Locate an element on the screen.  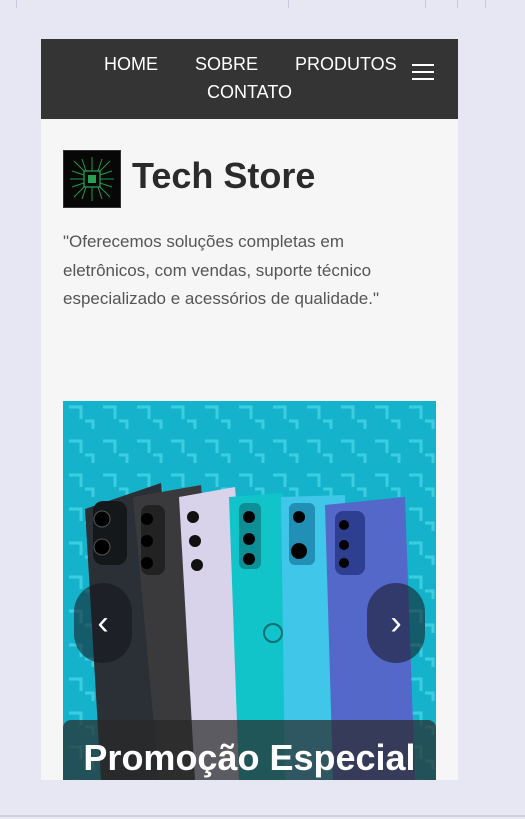
nav-link-contato: CONTATO is located at coordinates (249, 92).